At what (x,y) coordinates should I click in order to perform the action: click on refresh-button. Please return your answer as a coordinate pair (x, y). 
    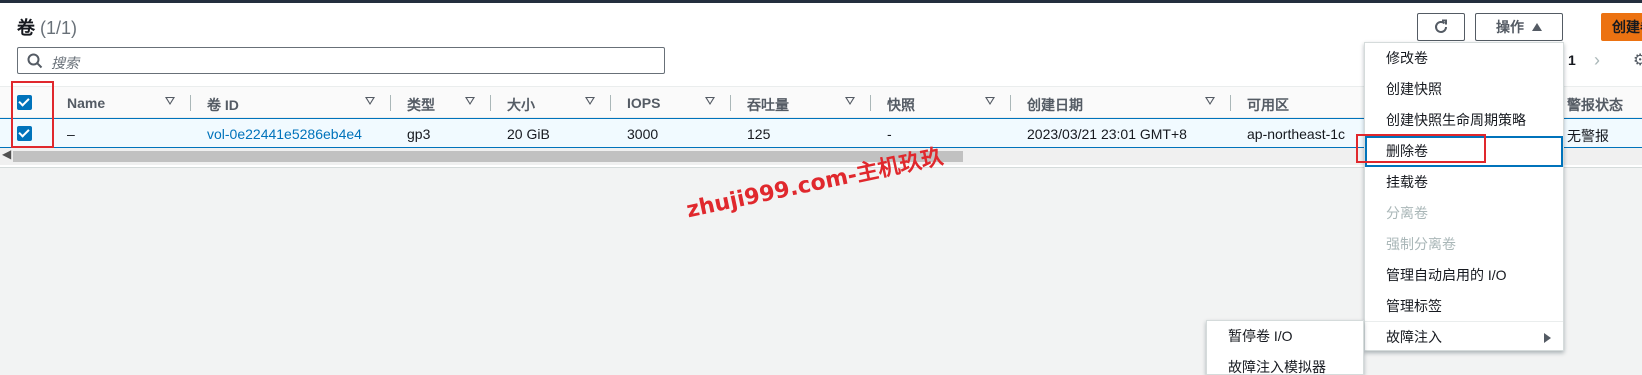
    Looking at the image, I should click on (1441, 27).